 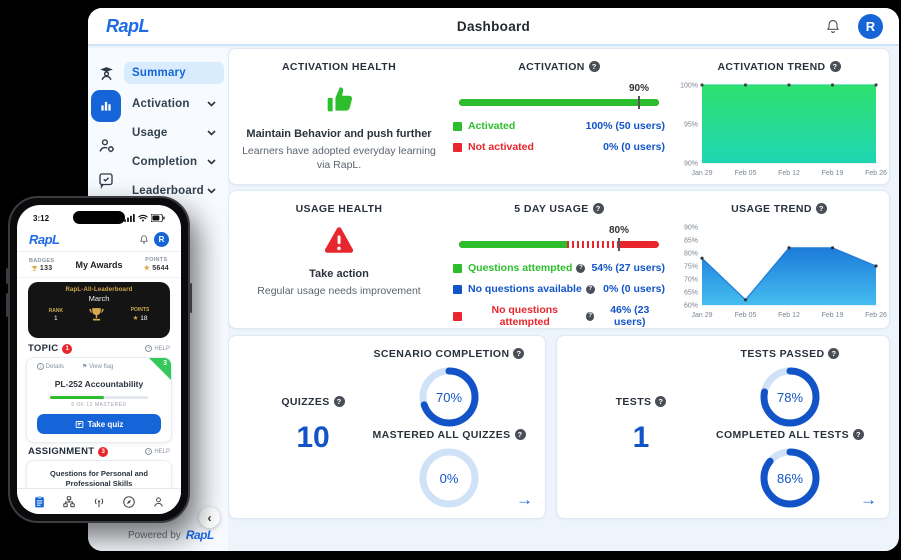 What do you see at coordinates (106, 180) in the screenshot?
I see `feedback-icon` at bounding box center [106, 180].